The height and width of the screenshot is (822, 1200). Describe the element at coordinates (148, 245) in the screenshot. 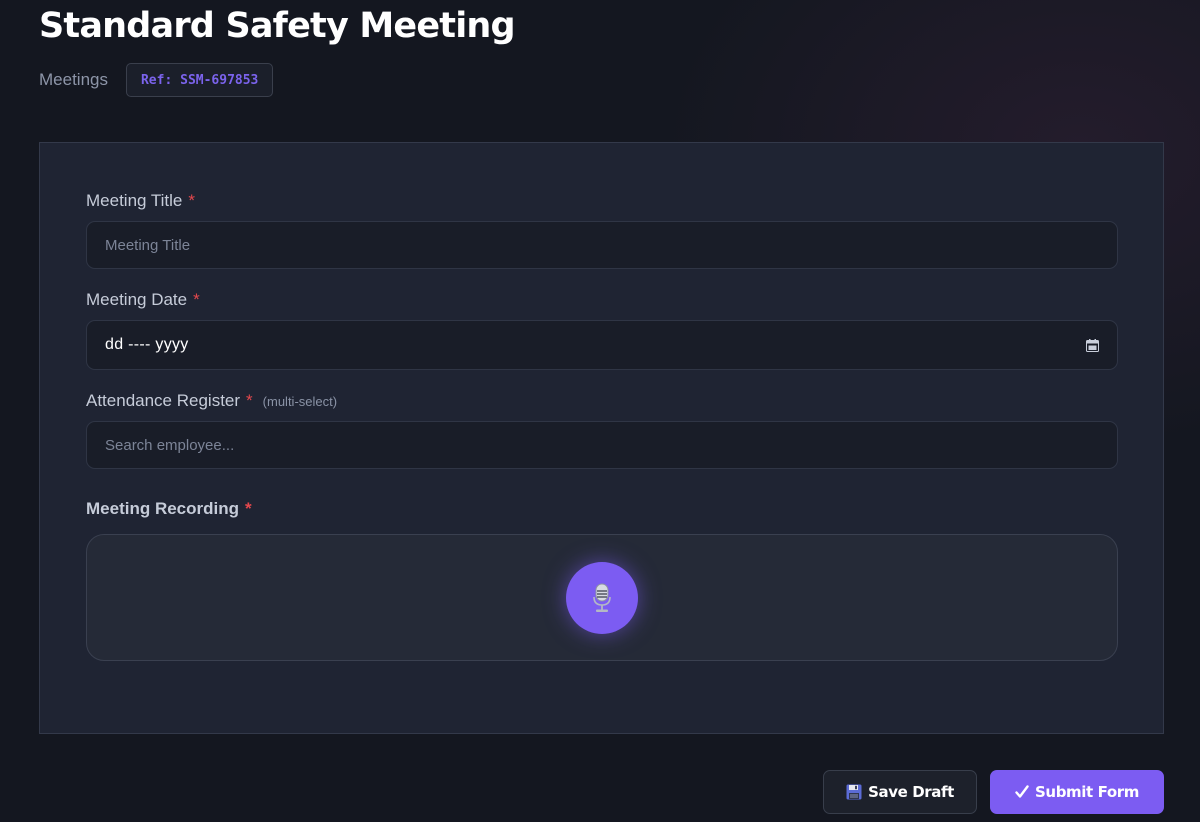

I see `meeting-title-placeholder: Meeting Title` at that location.